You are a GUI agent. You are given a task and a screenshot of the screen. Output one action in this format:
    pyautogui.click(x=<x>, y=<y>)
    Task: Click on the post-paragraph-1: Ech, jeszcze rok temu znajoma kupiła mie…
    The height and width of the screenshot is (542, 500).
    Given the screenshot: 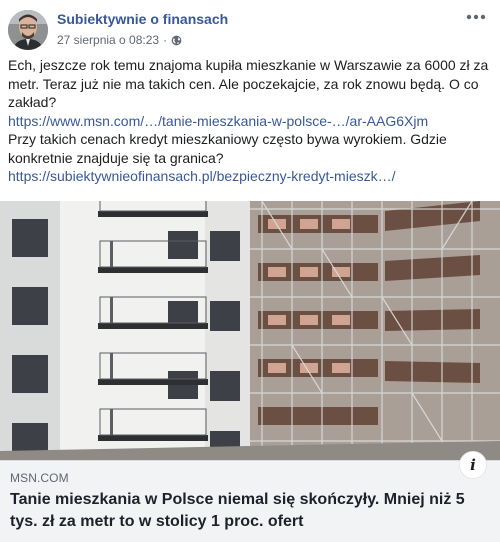 What is the action you would take?
    pyautogui.click(x=248, y=83)
    